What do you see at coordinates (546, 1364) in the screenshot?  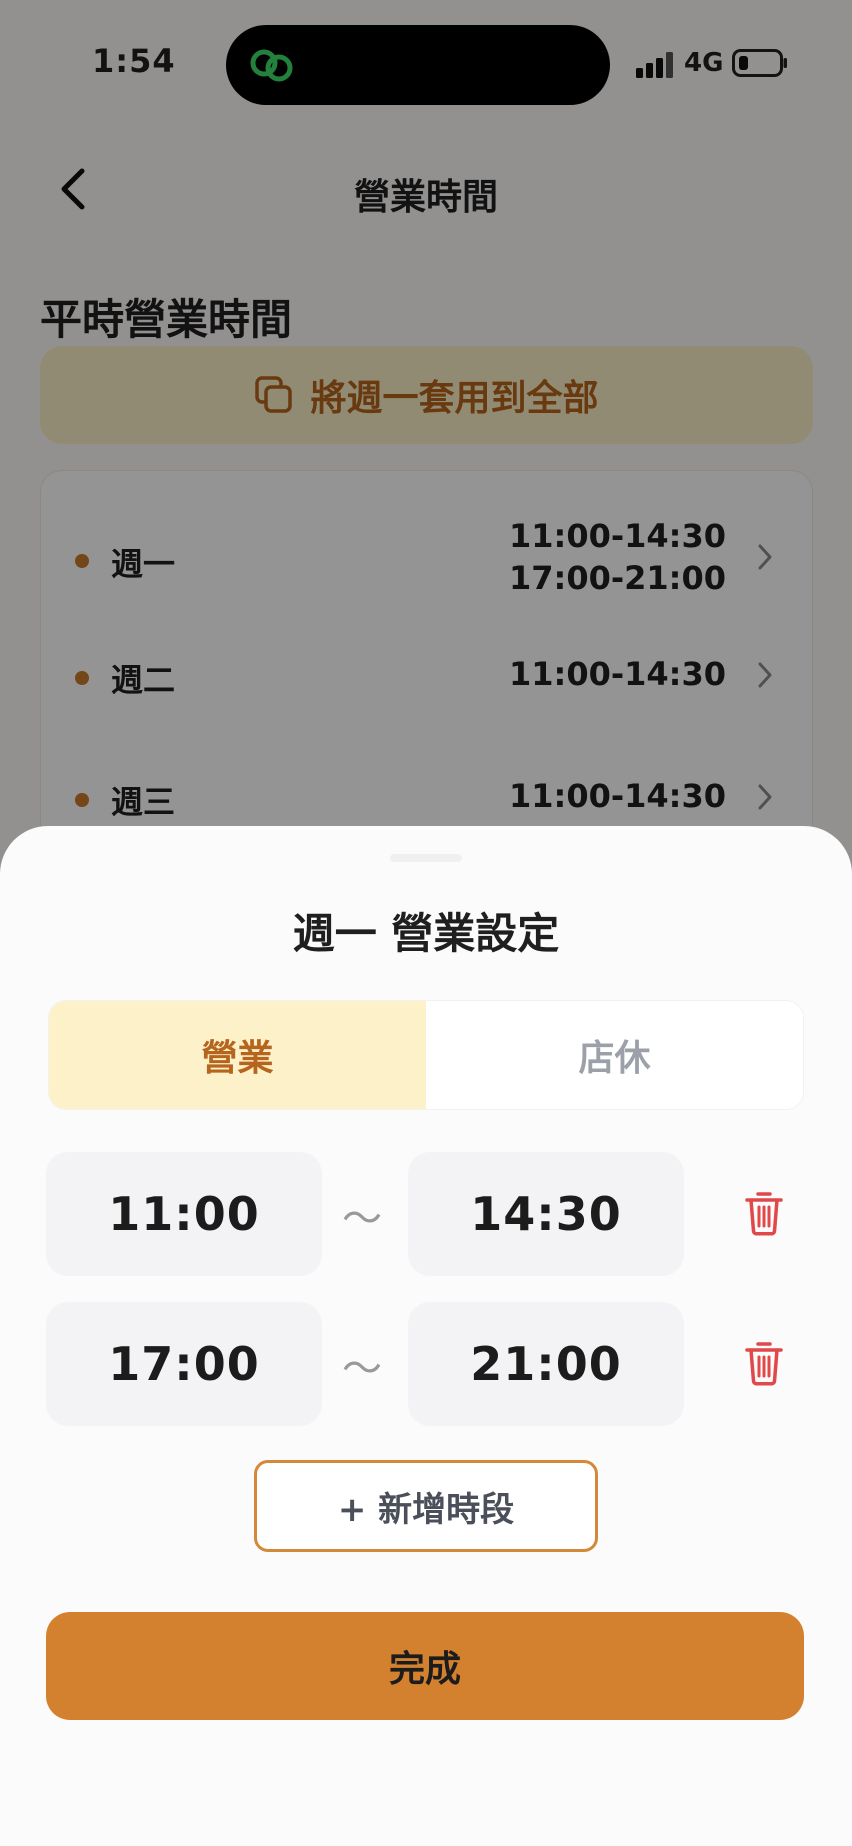 I see `end-time-picker: 21:00` at bounding box center [546, 1364].